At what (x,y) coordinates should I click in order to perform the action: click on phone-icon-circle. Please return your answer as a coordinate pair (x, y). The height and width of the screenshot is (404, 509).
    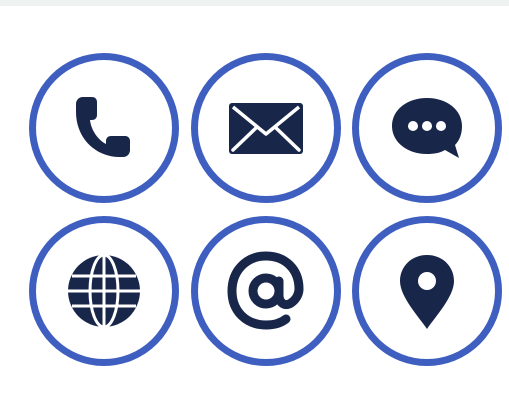
    Looking at the image, I should click on (104, 128).